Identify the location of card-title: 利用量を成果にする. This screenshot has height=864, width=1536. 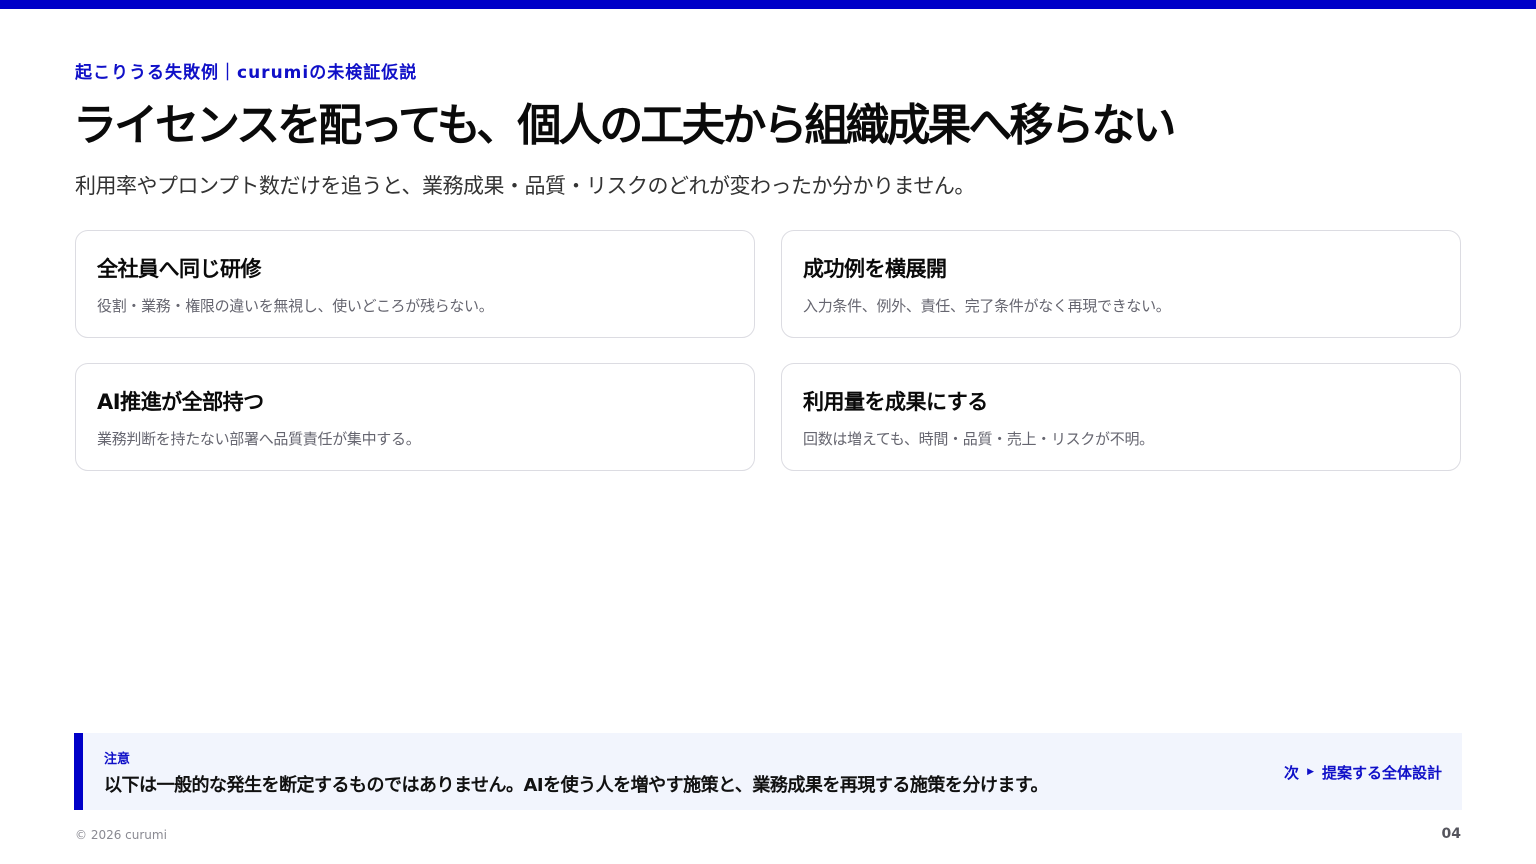
(895, 402).